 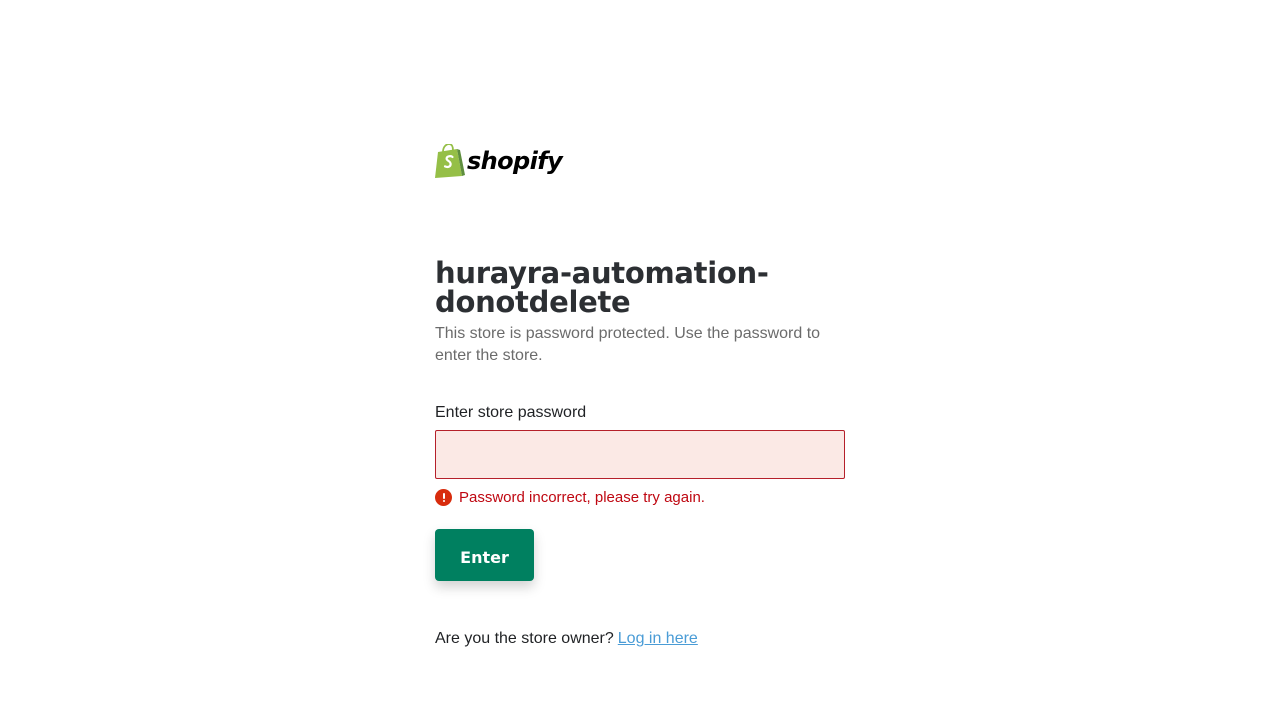 I want to click on shopify-bag-icon, so click(x=450, y=161).